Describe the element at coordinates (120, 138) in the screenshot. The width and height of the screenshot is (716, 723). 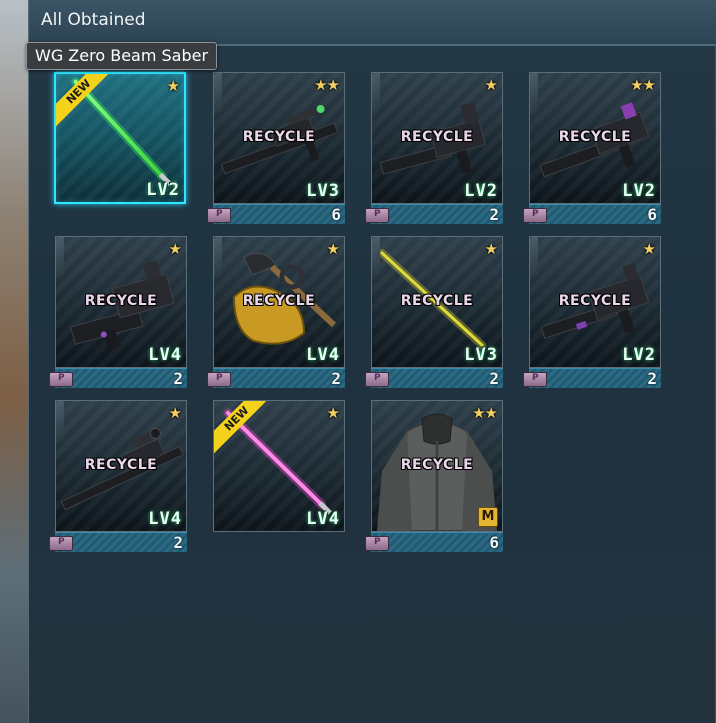
I see `item-card: NEW ★ LV2` at that location.